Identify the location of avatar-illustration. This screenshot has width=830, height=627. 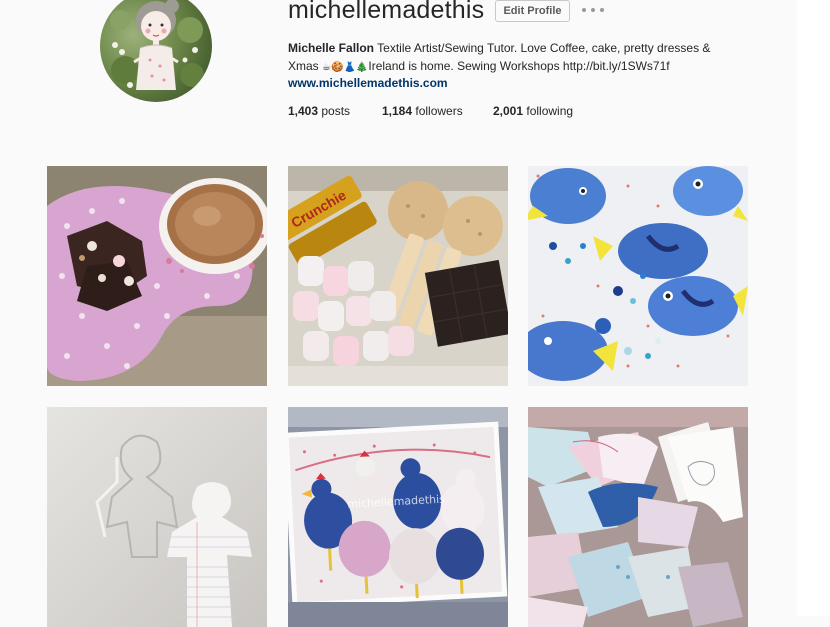
(157, 45).